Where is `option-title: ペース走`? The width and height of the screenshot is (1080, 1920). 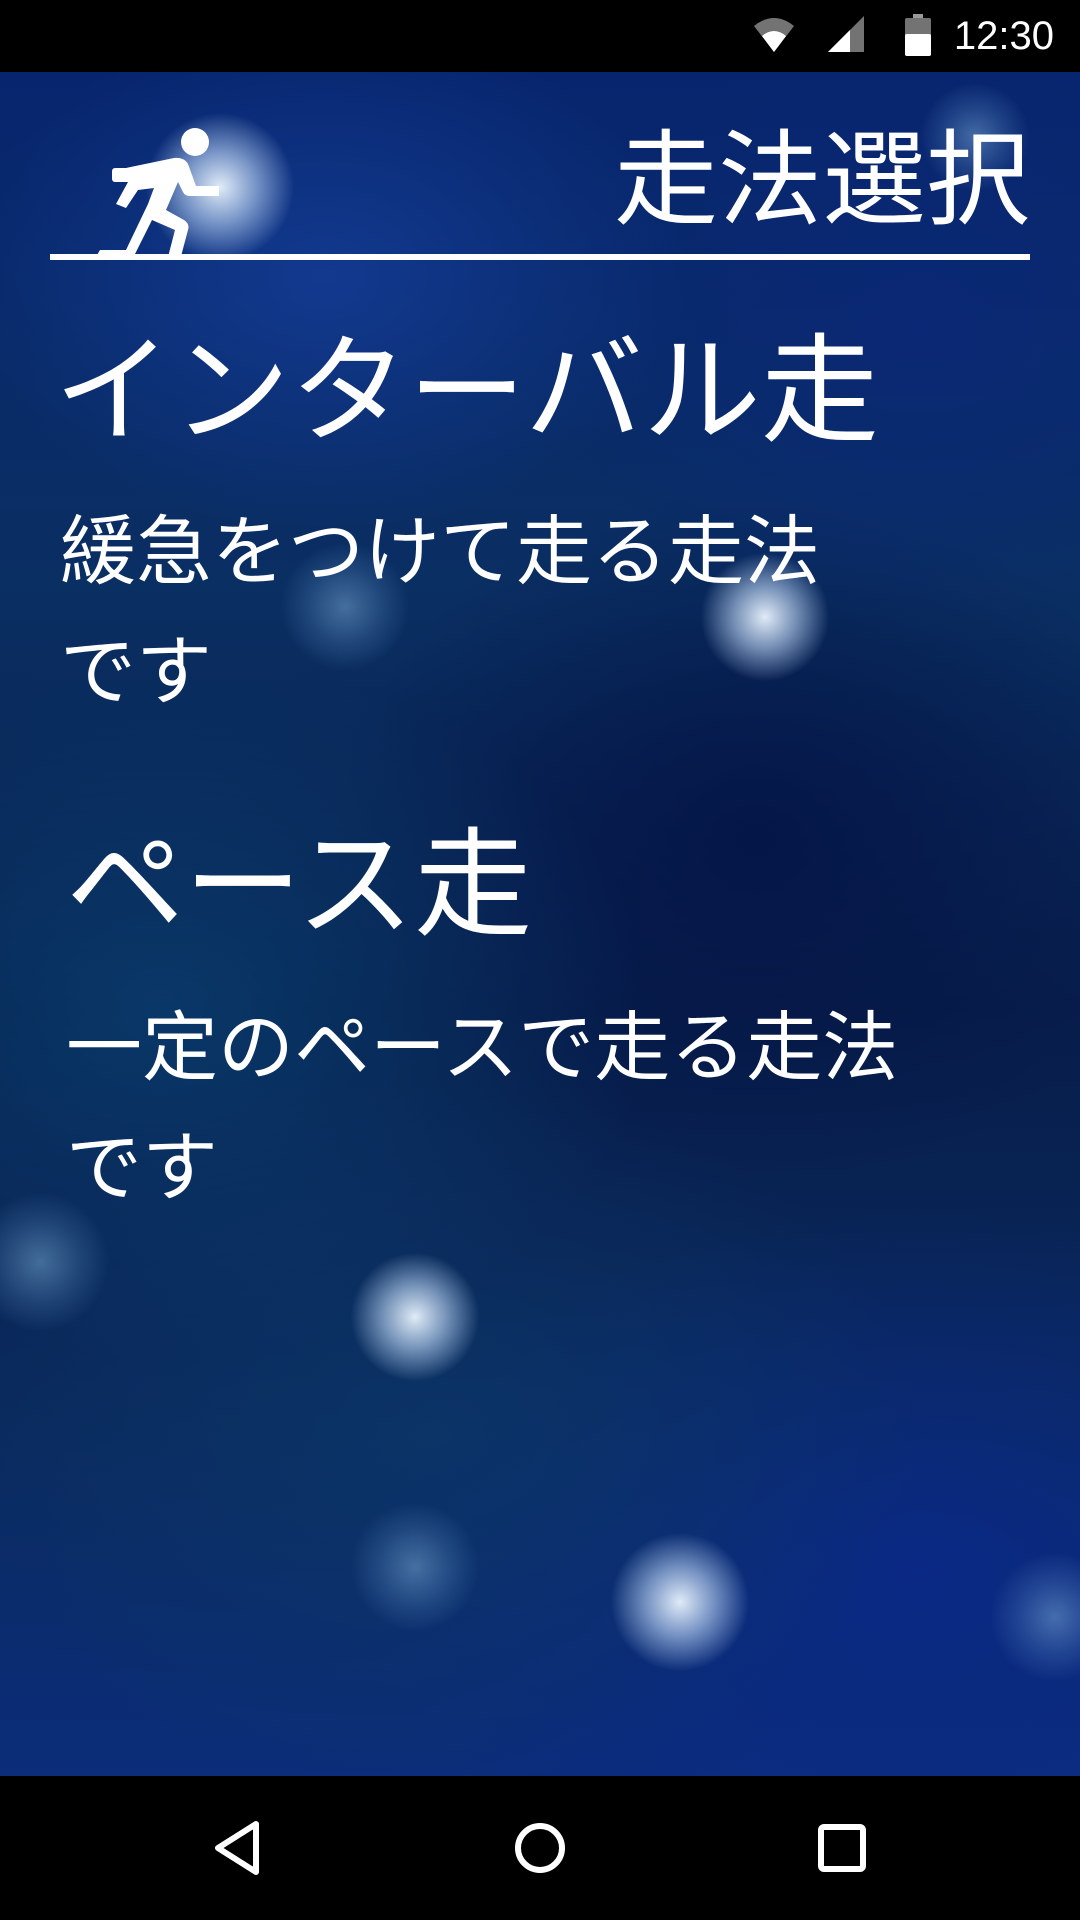 option-title: ペース走 is located at coordinates (299, 885).